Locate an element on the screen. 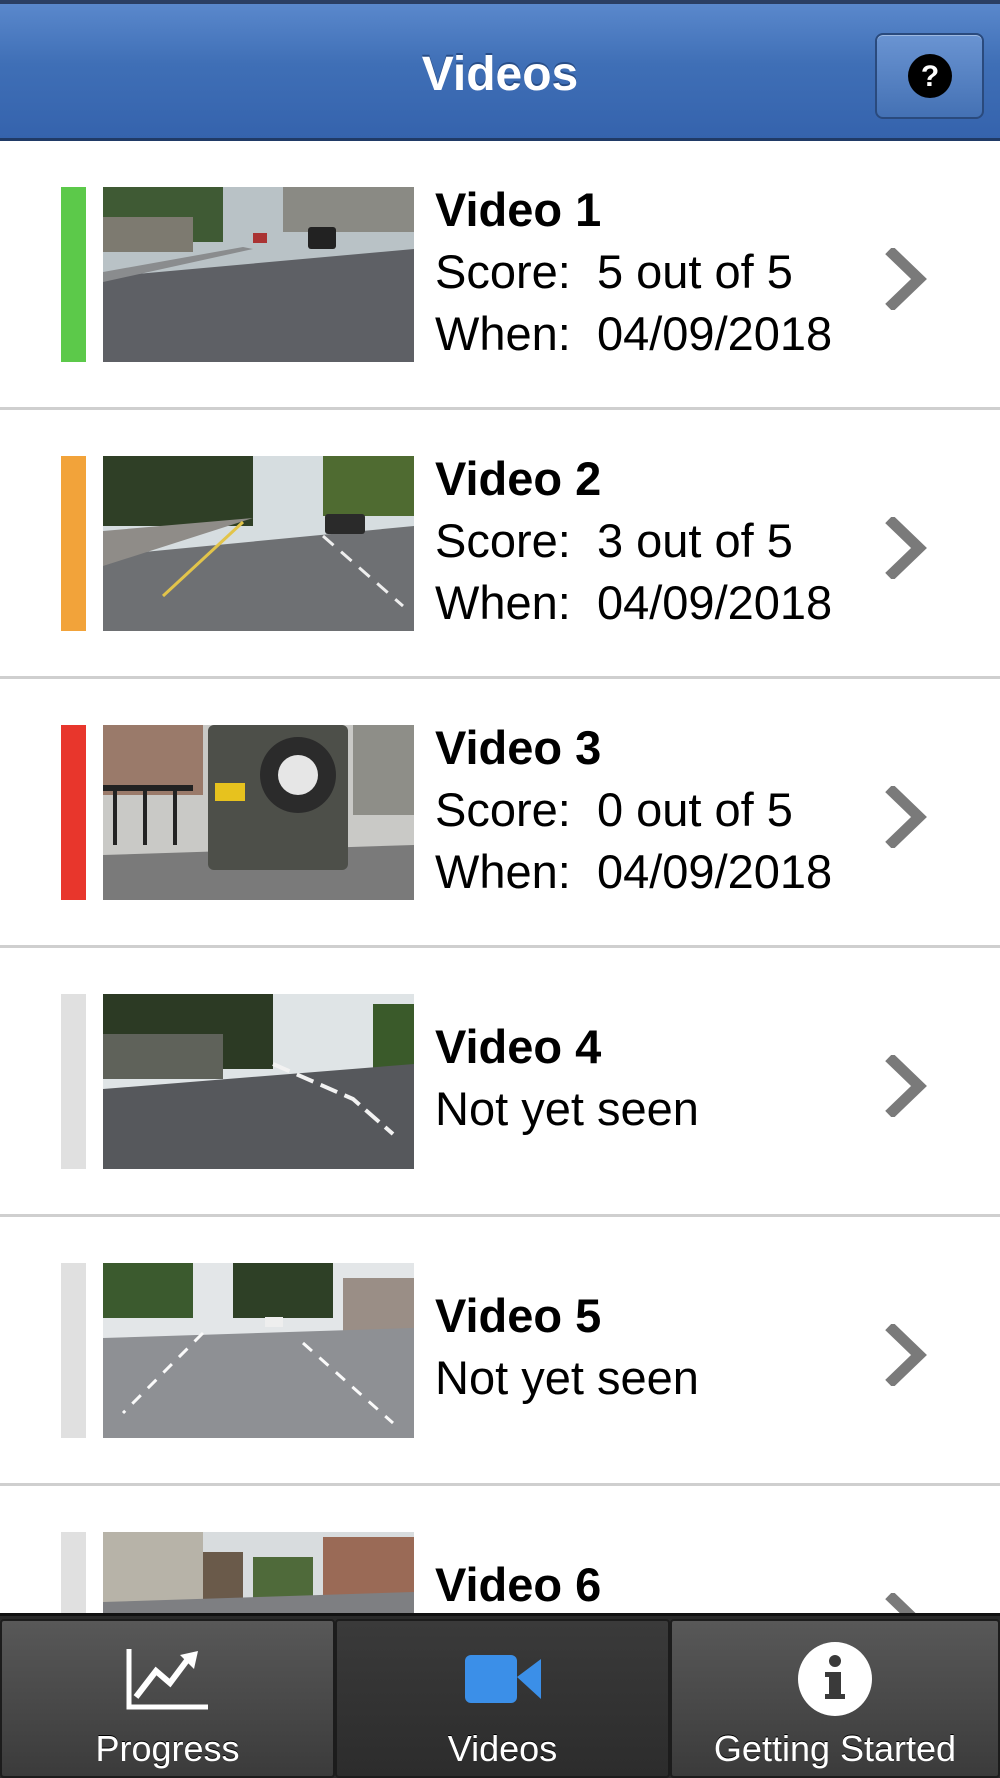 The width and height of the screenshot is (1000, 1778). tab-progress: Progress is located at coordinates (167, 1698).